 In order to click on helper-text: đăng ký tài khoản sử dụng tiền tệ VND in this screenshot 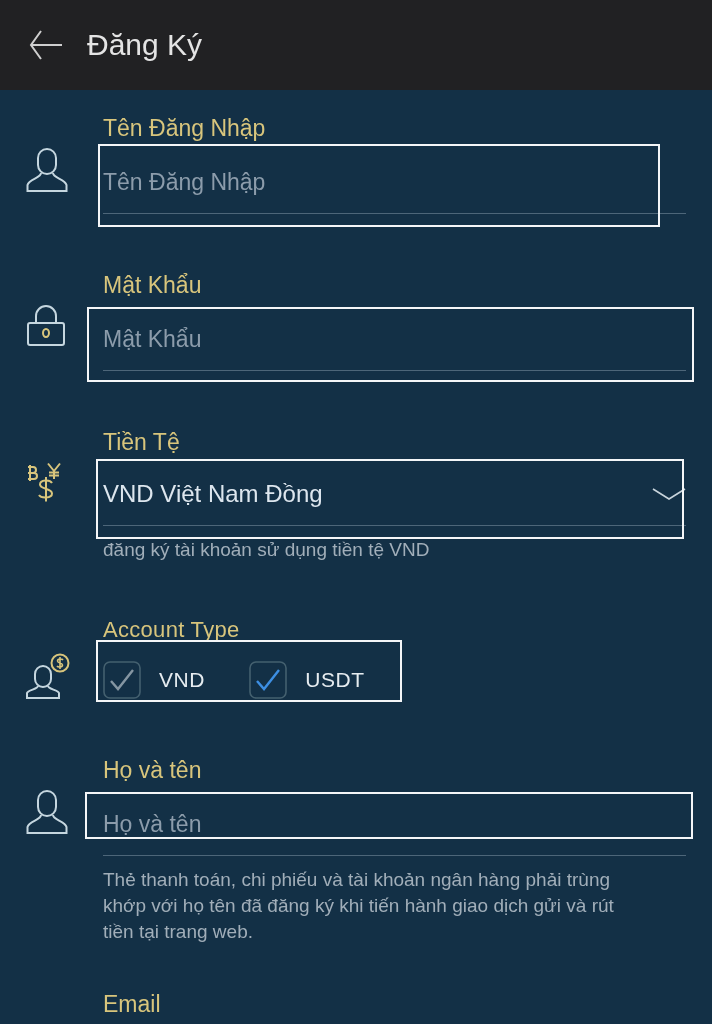, I will do `click(267, 550)`.